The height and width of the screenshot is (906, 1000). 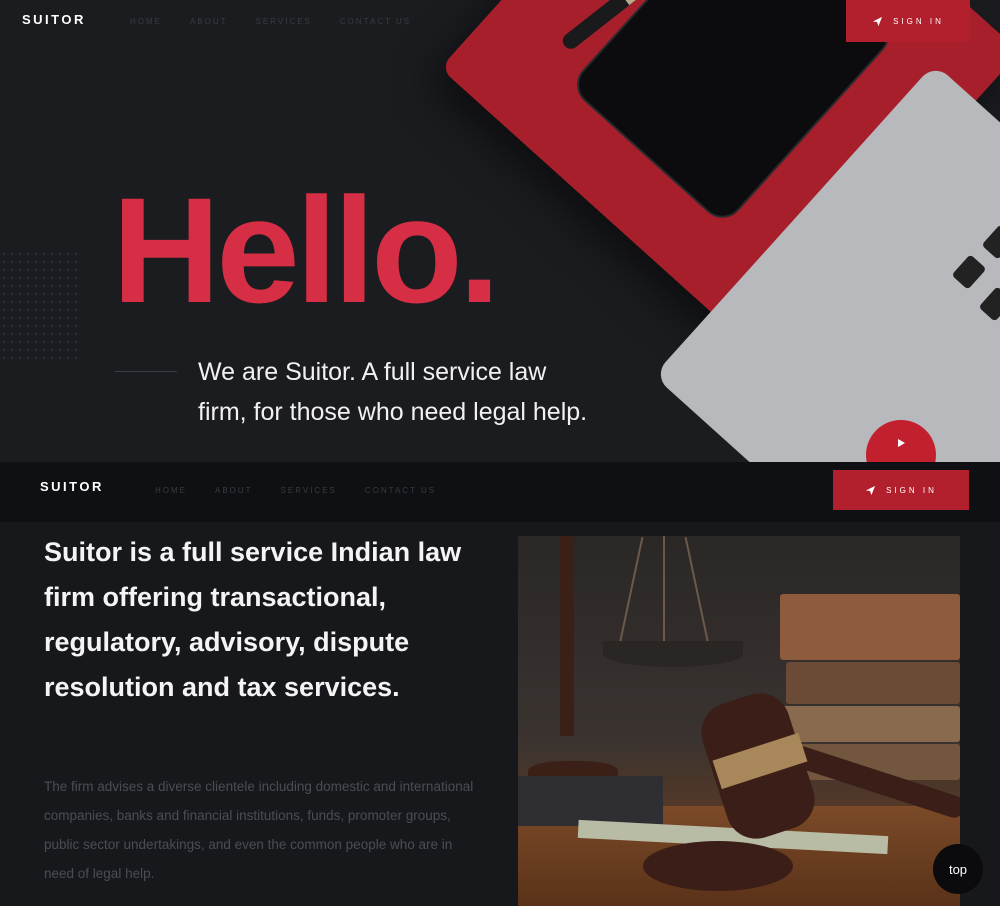 What do you see at coordinates (72, 486) in the screenshot?
I see `brand-logo-sticky: SUITOR` at bounding box center [72, 486].